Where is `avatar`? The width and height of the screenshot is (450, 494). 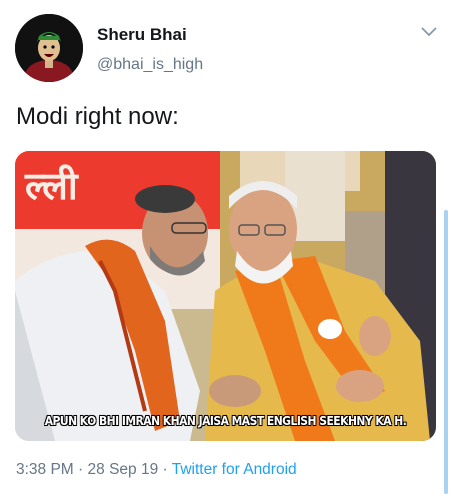
avatar is located at coordinates (49, 48).